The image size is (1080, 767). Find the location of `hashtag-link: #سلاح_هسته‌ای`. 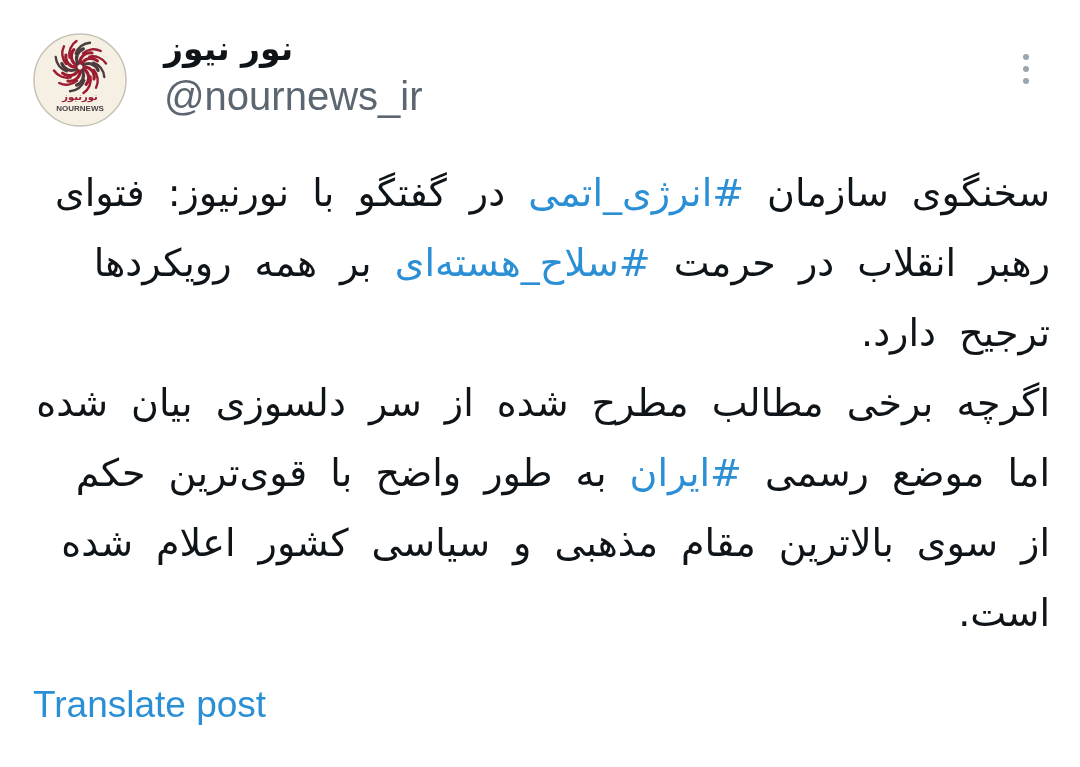

hashtag-link: #سلاح_هسته‌ای is located at coordinates (522, 263).